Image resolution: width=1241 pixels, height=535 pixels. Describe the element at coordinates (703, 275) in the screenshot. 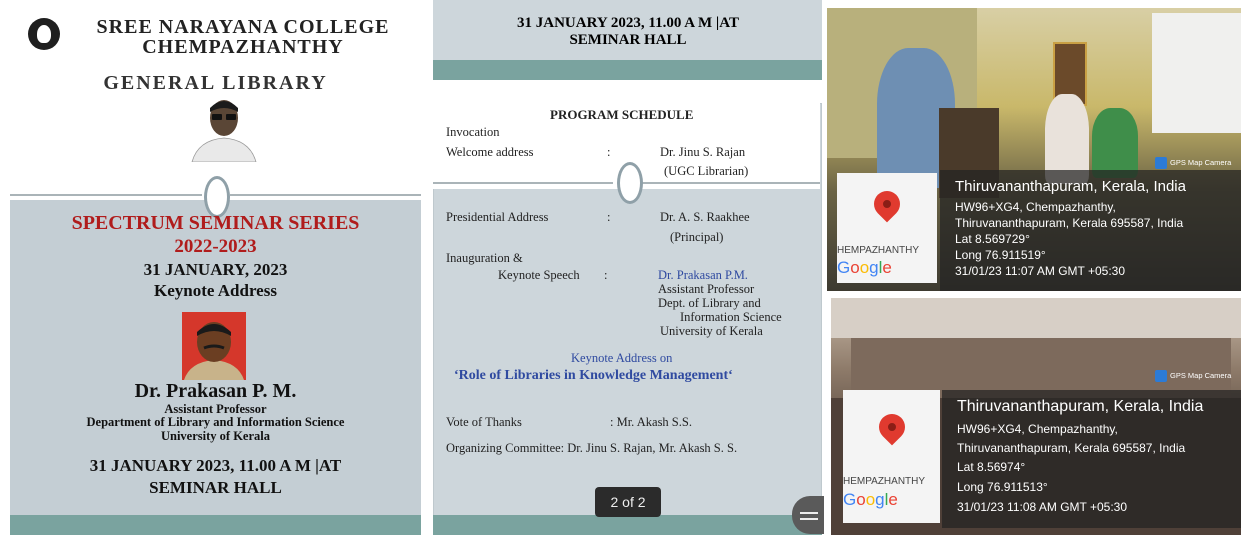

I see `keynote-name: Dr. Prakasan P.M.` at that location.